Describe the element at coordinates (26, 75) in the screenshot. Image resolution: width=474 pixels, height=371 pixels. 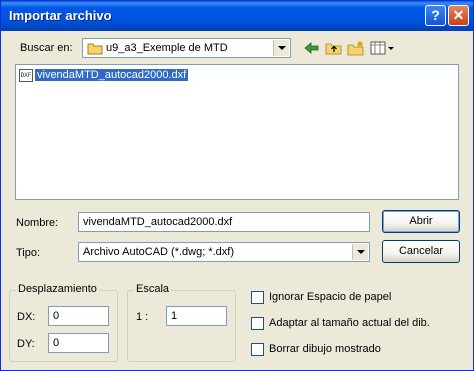
I see `dxf-file-icon: DXF` at that location.